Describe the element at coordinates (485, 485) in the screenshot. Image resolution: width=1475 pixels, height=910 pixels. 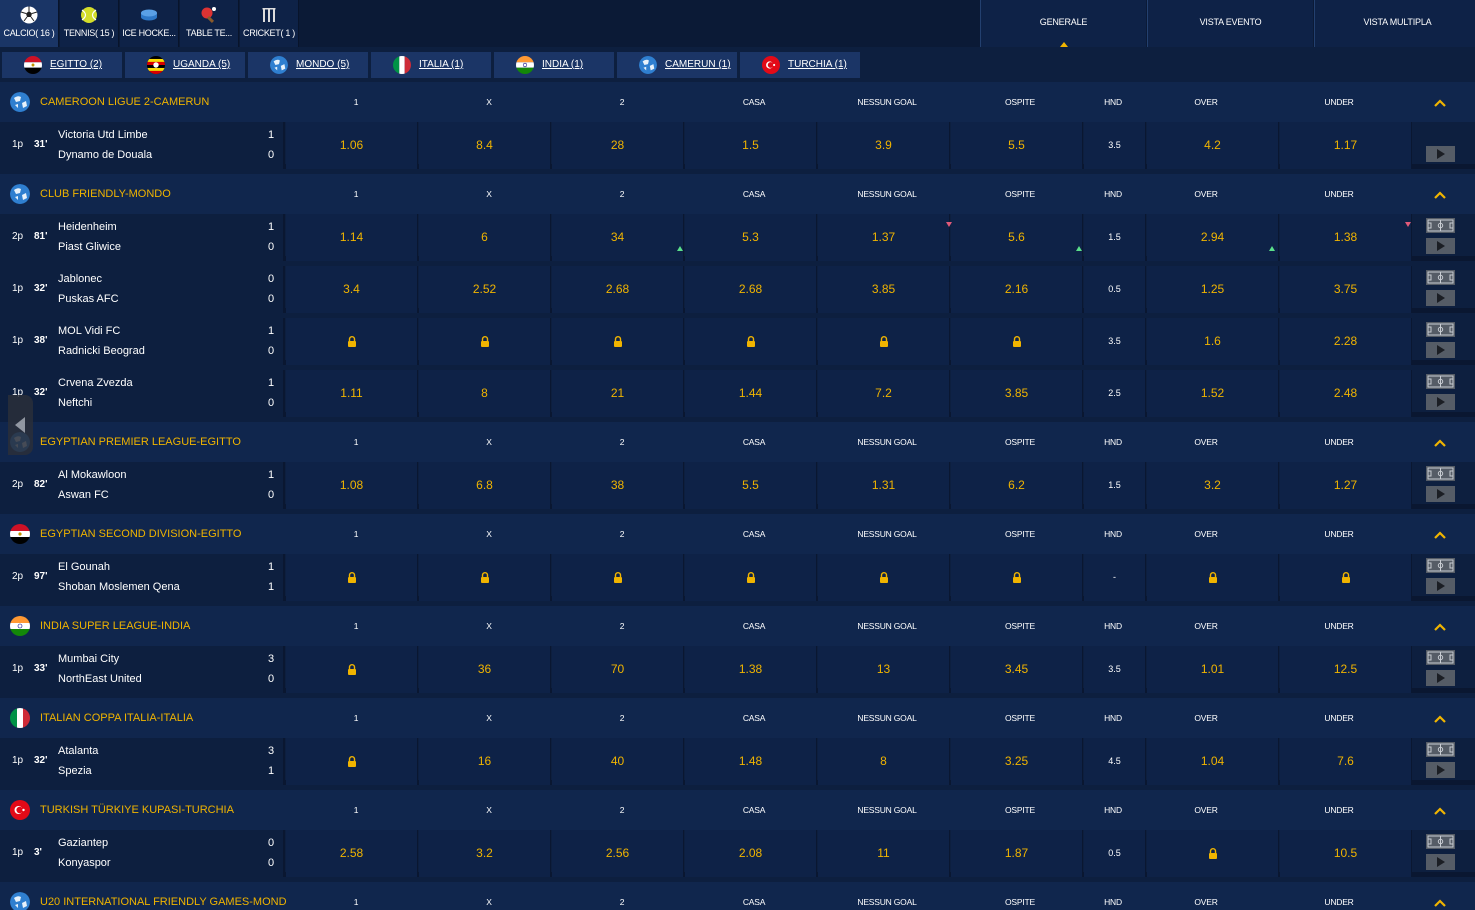
I see `odd-cell-x: 6.8` at that location.